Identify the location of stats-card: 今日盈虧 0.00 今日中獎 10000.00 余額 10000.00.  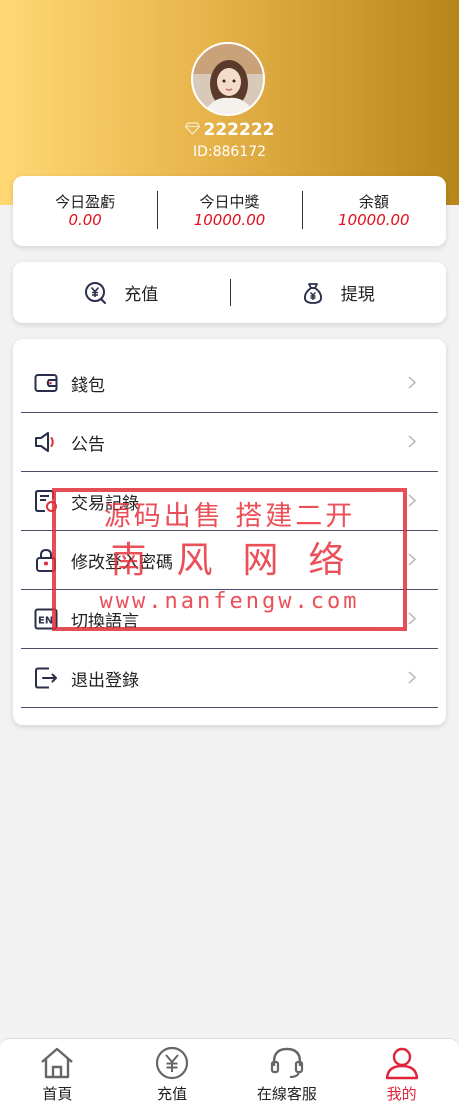
(229, 211).